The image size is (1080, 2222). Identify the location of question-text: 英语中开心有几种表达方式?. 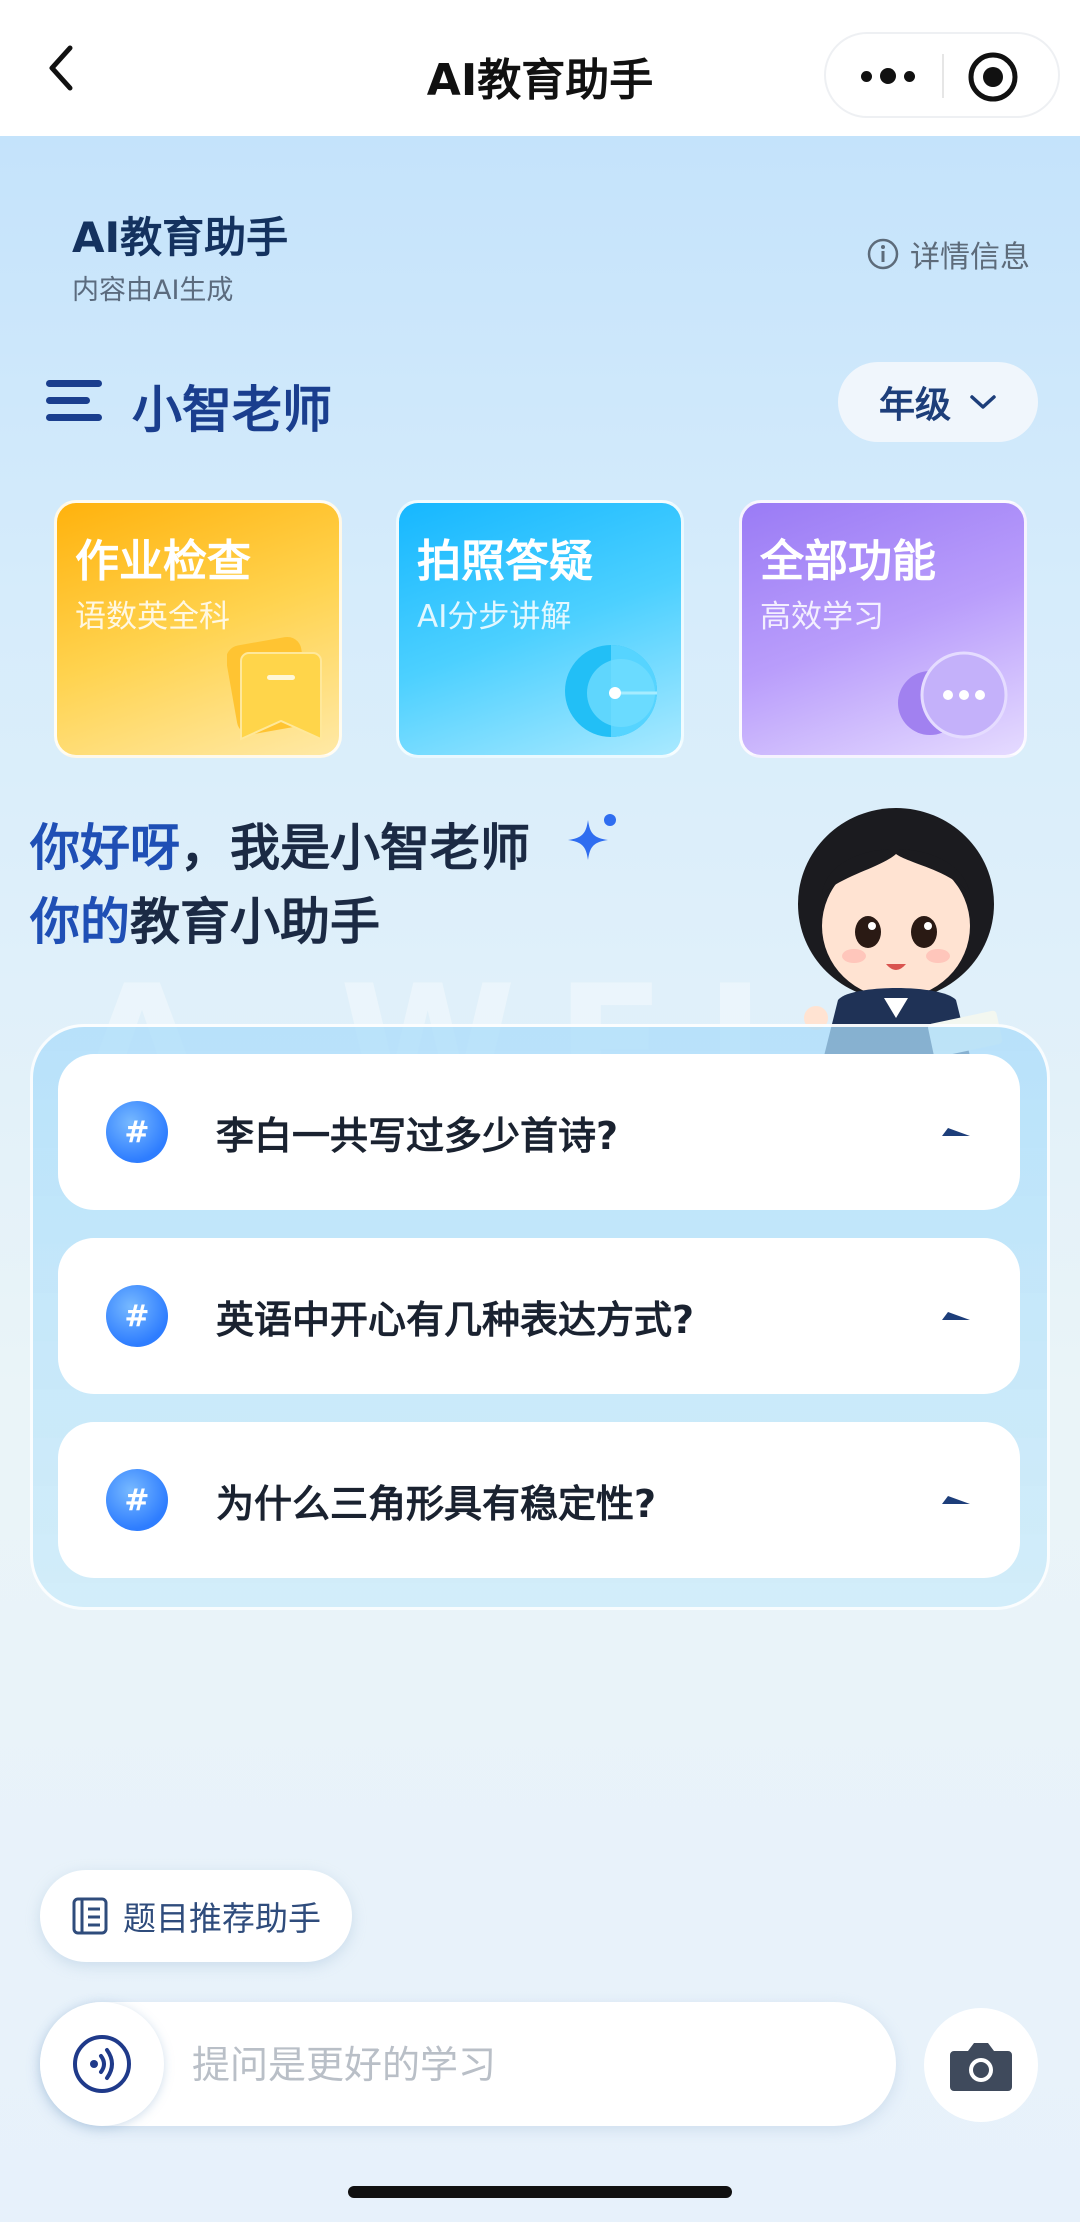
(455, 1319).